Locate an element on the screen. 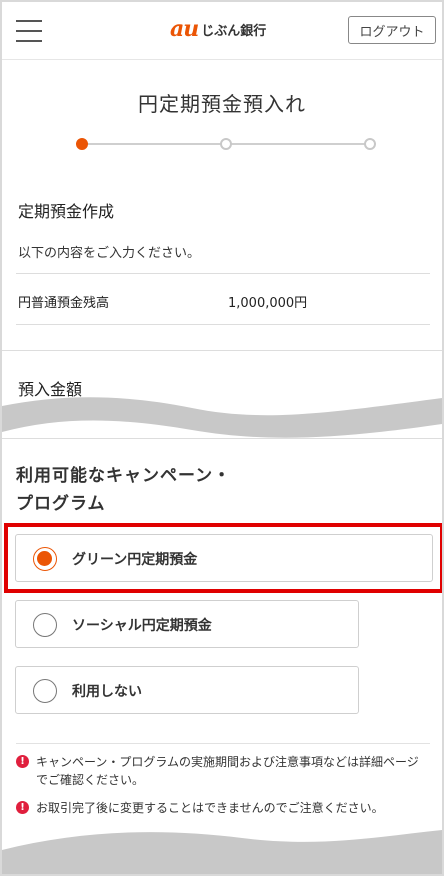  logo-mark: au is located at coordinates (184, 29).